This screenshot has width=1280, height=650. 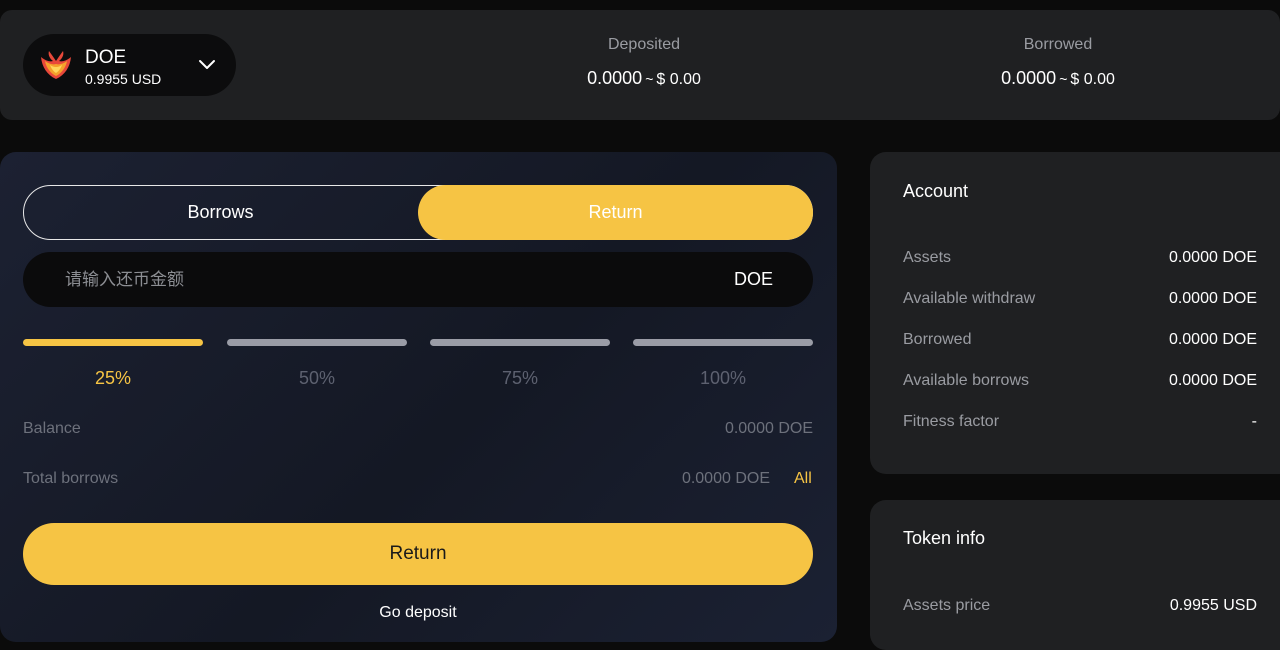 I want to click on deposited-stat: Deposited 0.0000 ~ $ 0.00, so click(x=644, y=62).